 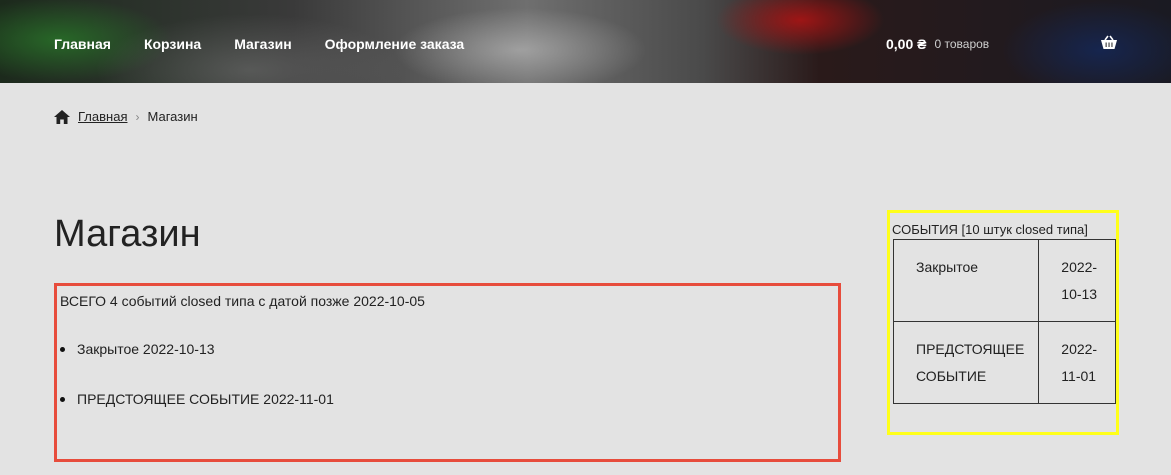 What do you see at coordinates (1077, 280) in the screenshot?
I see `event-date-cell: 2022-10-13` at bounding box center [1077, 280].